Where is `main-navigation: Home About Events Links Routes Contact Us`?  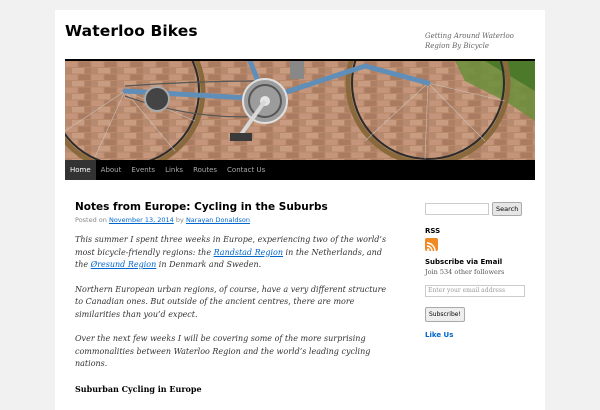 main-navigation: Home About Events Links Routes Contact Us is located at coordinates (300, 170).